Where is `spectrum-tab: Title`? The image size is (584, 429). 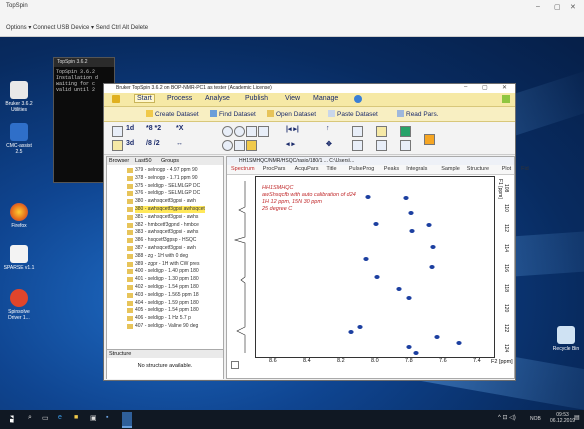 spectrum-tab: Title is located at coordinates (331, 169).